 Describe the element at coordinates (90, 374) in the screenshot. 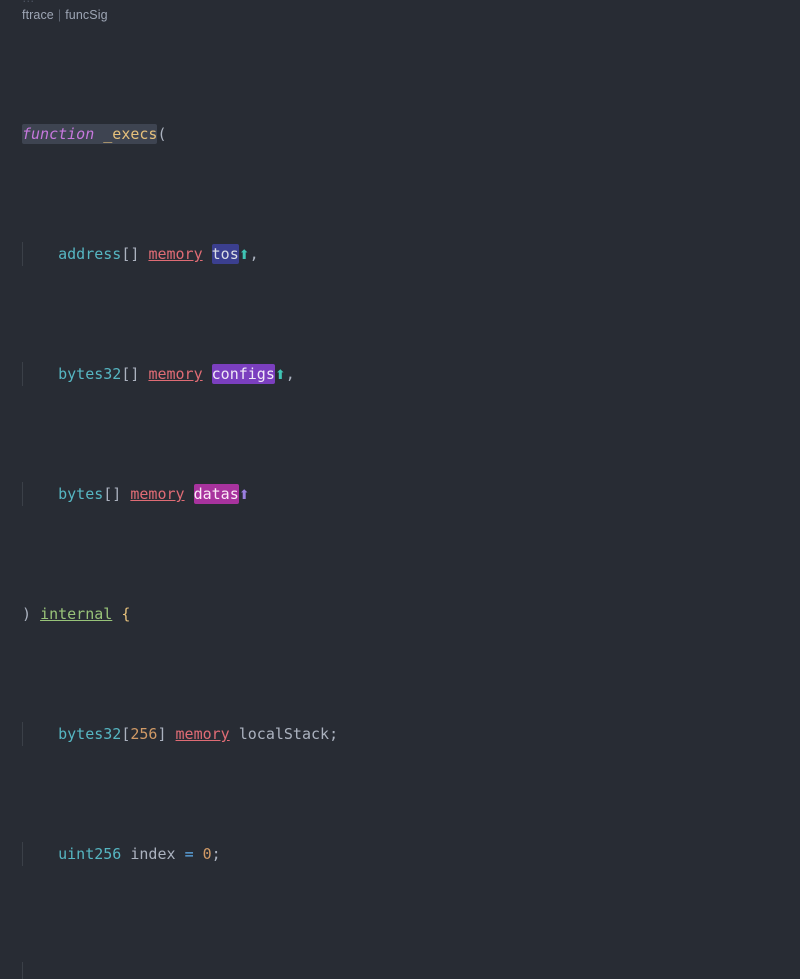

I see `token-type: bytes32` at that location.